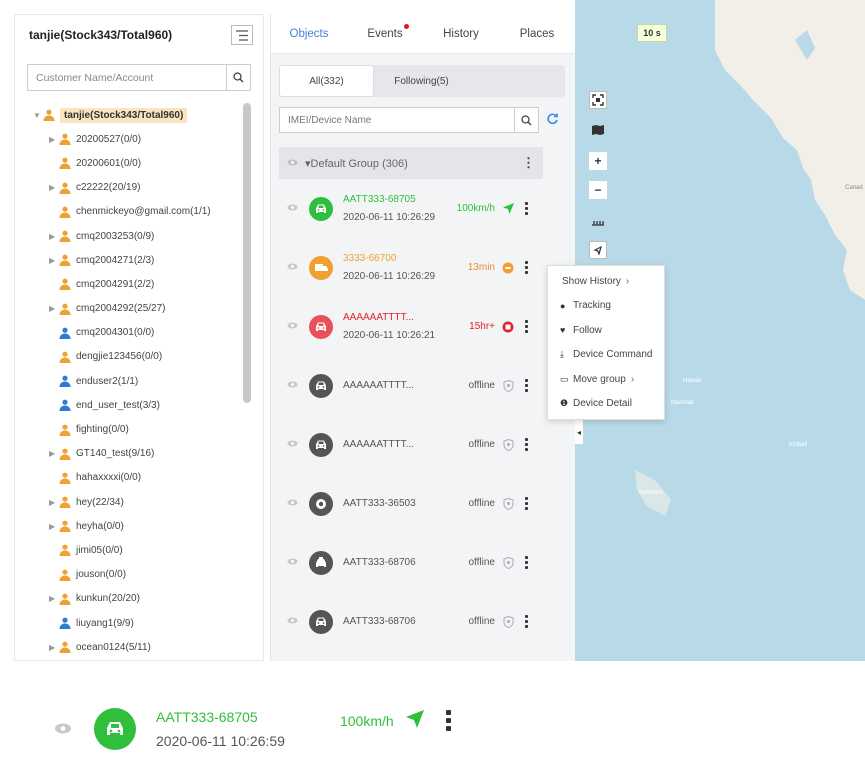 The image size is (865, 767). What do you see at coordinates (652, 33) in the screenshot?
I see `refresh-timer: 10 s` at bounding box center [652, 33].